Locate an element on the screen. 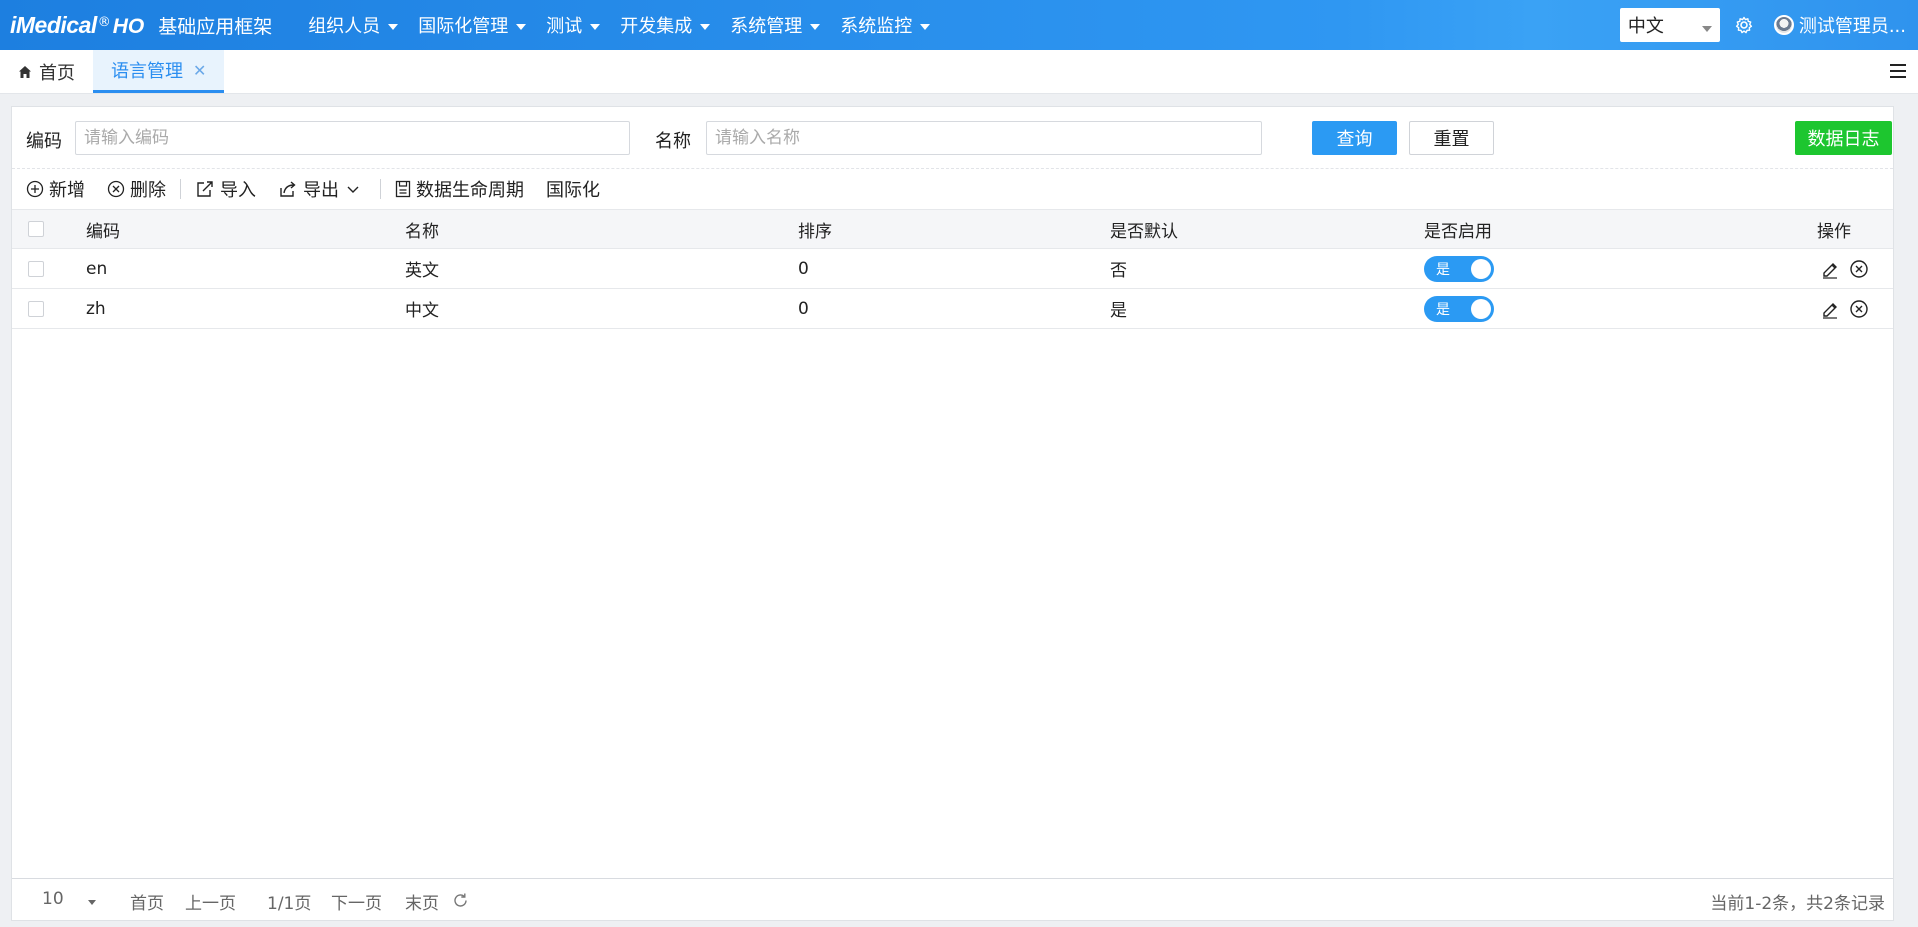  nav-system-monitor: 系统监控 is located at coordinates (885, 25).